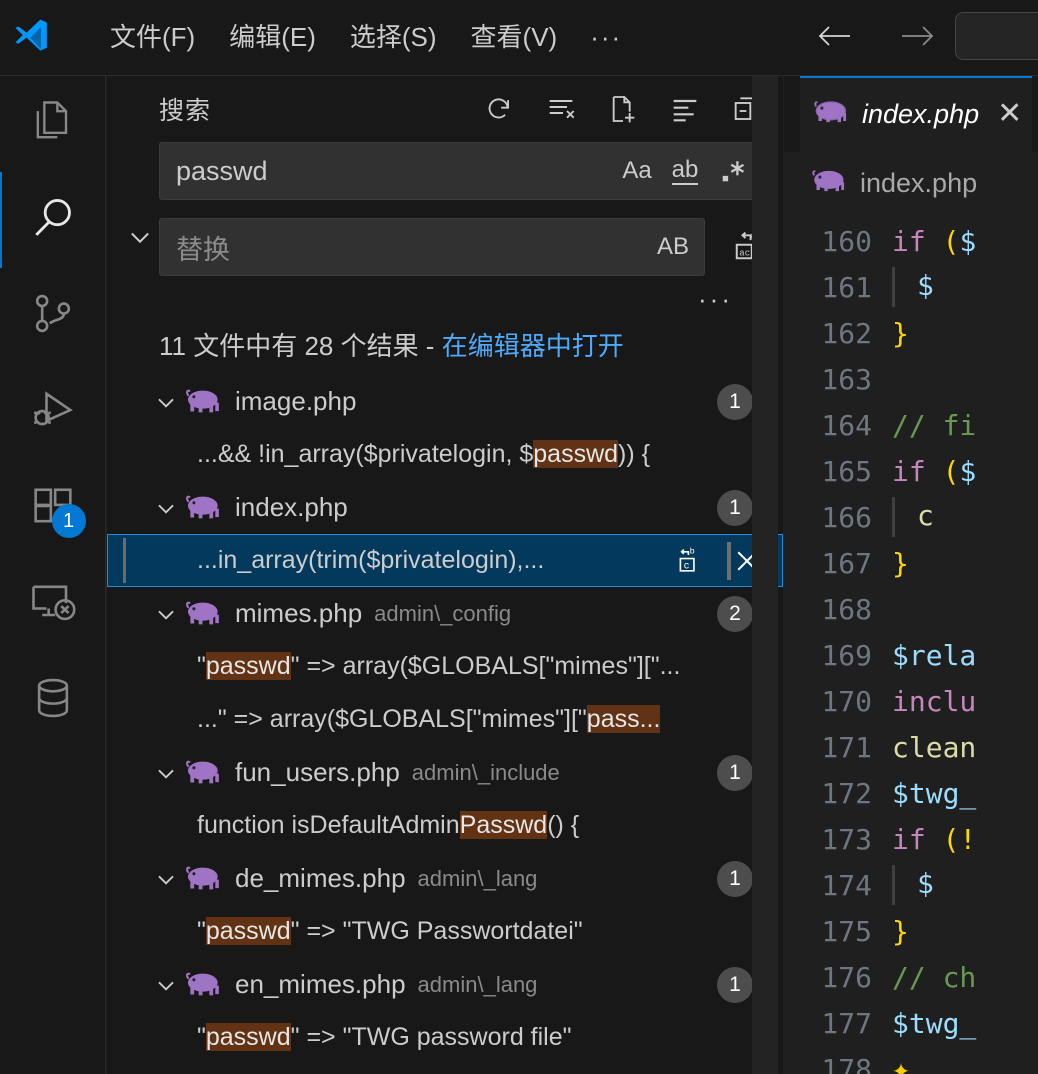 The width and height of the screenshot is (1038, 1074). I want to click on menu-overflow-button: ···, so click(606, 37).